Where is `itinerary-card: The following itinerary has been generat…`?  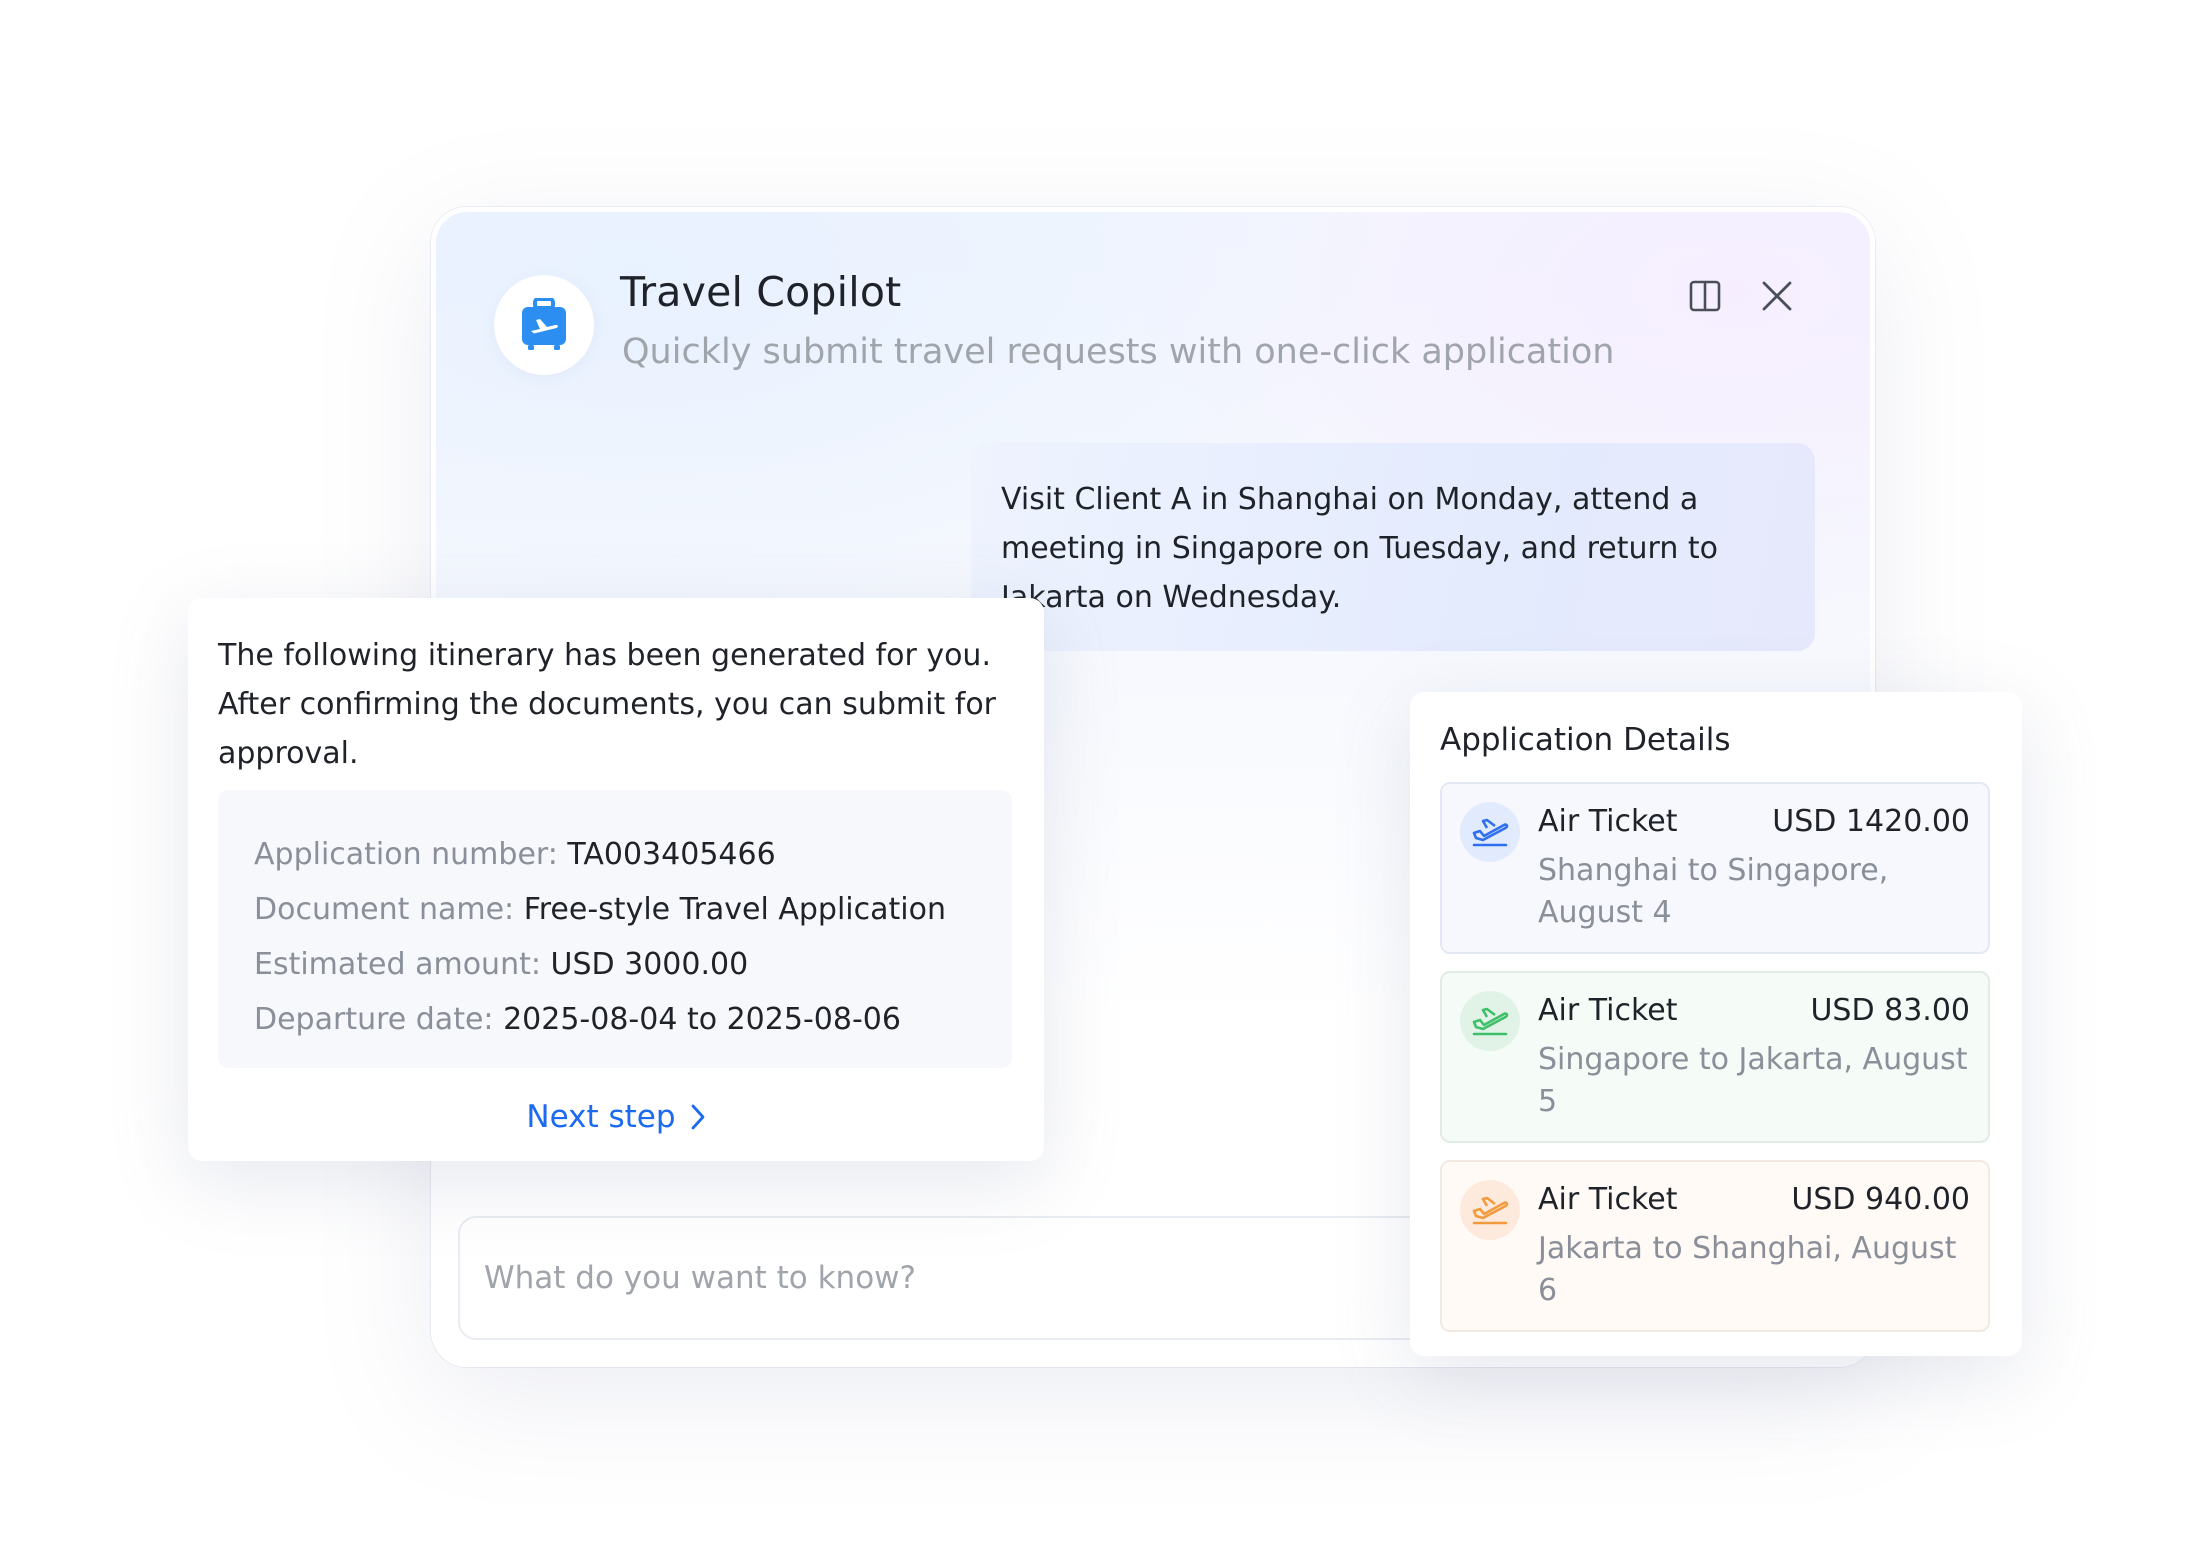 itinerary-card: The following itinerary has been generat… is located at coordinates (616, 879).